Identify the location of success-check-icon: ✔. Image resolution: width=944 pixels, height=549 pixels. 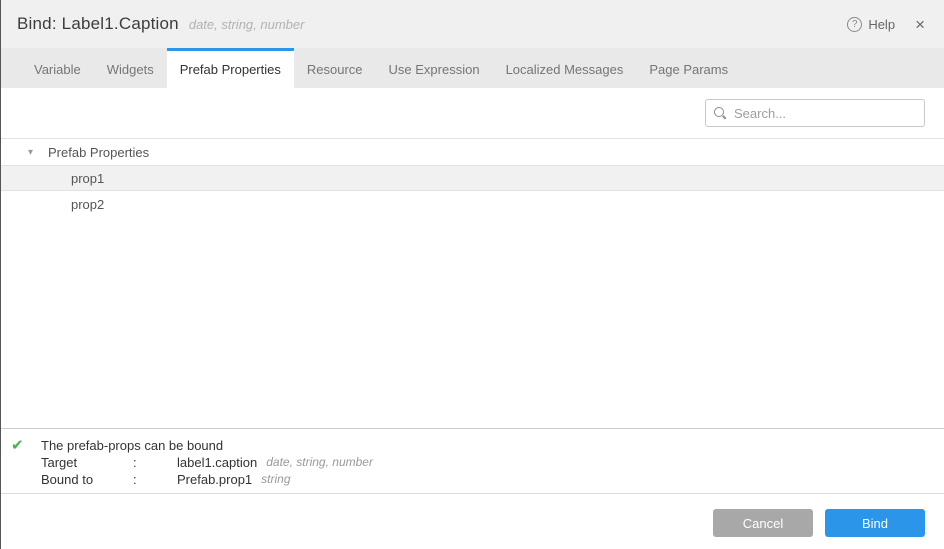
(17, 445).